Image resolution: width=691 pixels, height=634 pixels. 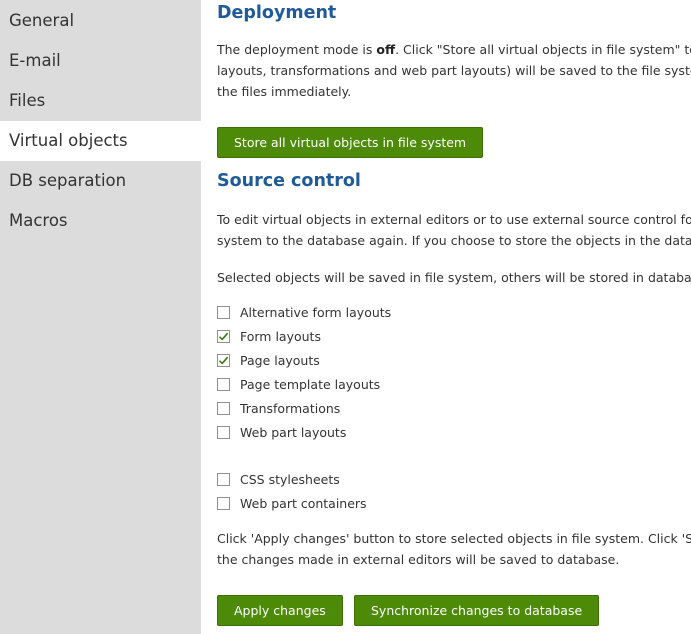 I want to click on checkbox-label: Page template layouts, so click(x=310, y=384).